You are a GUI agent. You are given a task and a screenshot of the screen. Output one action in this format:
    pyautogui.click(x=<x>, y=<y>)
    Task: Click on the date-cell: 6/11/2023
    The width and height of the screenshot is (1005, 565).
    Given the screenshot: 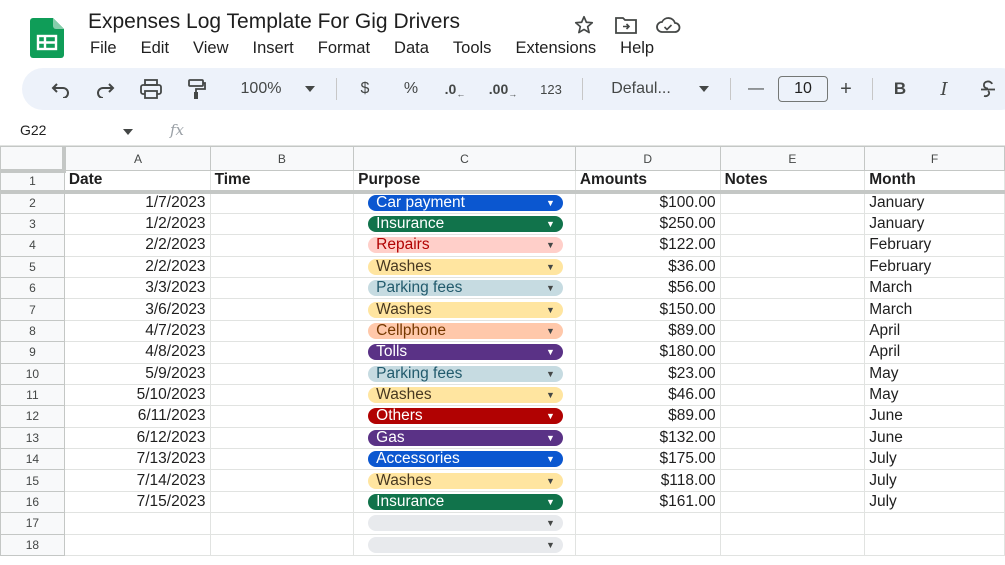 What is the action you would take?
    pyautogui.click(x=137, y=416)
    